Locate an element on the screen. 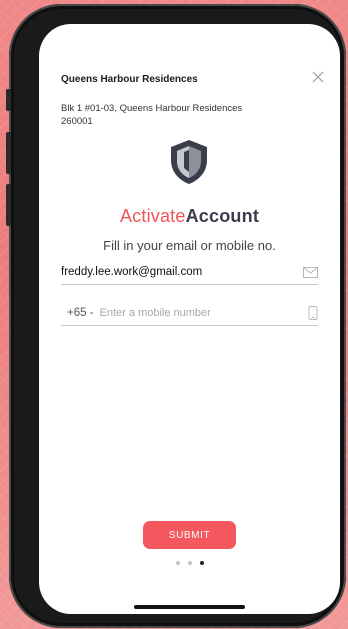 The height and width of the screenshot is (629, 348). pagination-dots is located at coordinates (189, 563).